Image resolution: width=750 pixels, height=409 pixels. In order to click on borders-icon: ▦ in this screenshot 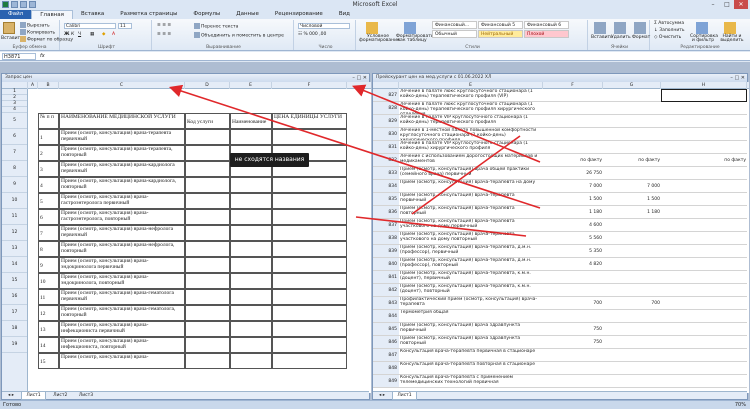, I will do `click(92, 34)`.